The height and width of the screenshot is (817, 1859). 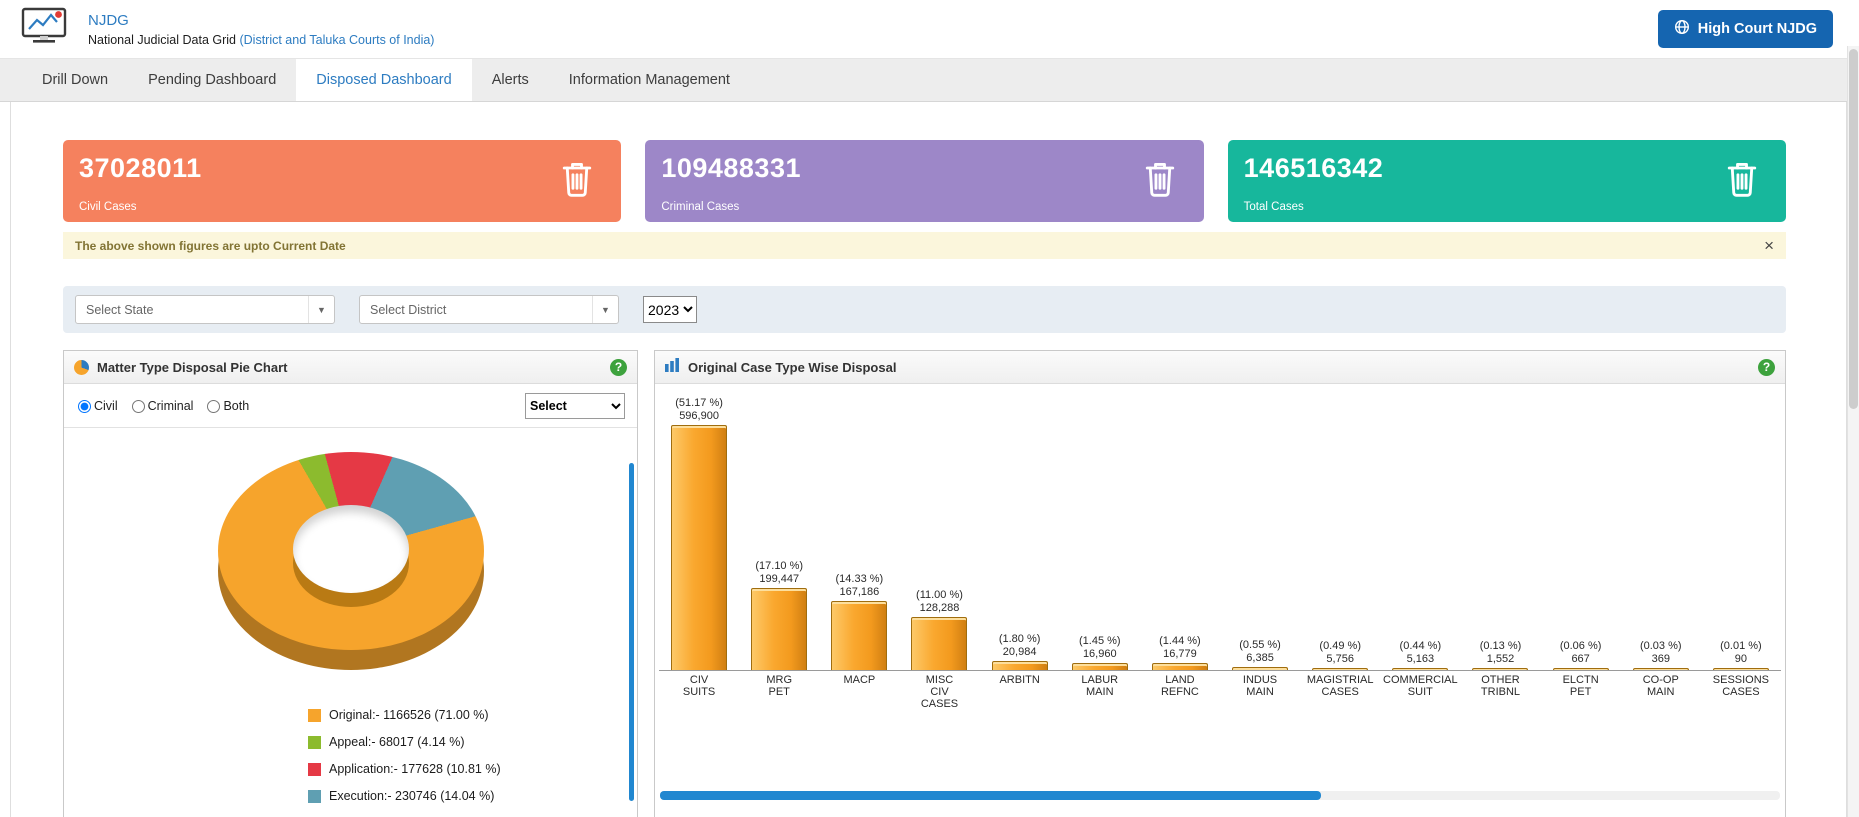 What do you see at coordinates (670, 309) in the screenshot?
I see `year-select: 2023` at bounding box center [670, 309].